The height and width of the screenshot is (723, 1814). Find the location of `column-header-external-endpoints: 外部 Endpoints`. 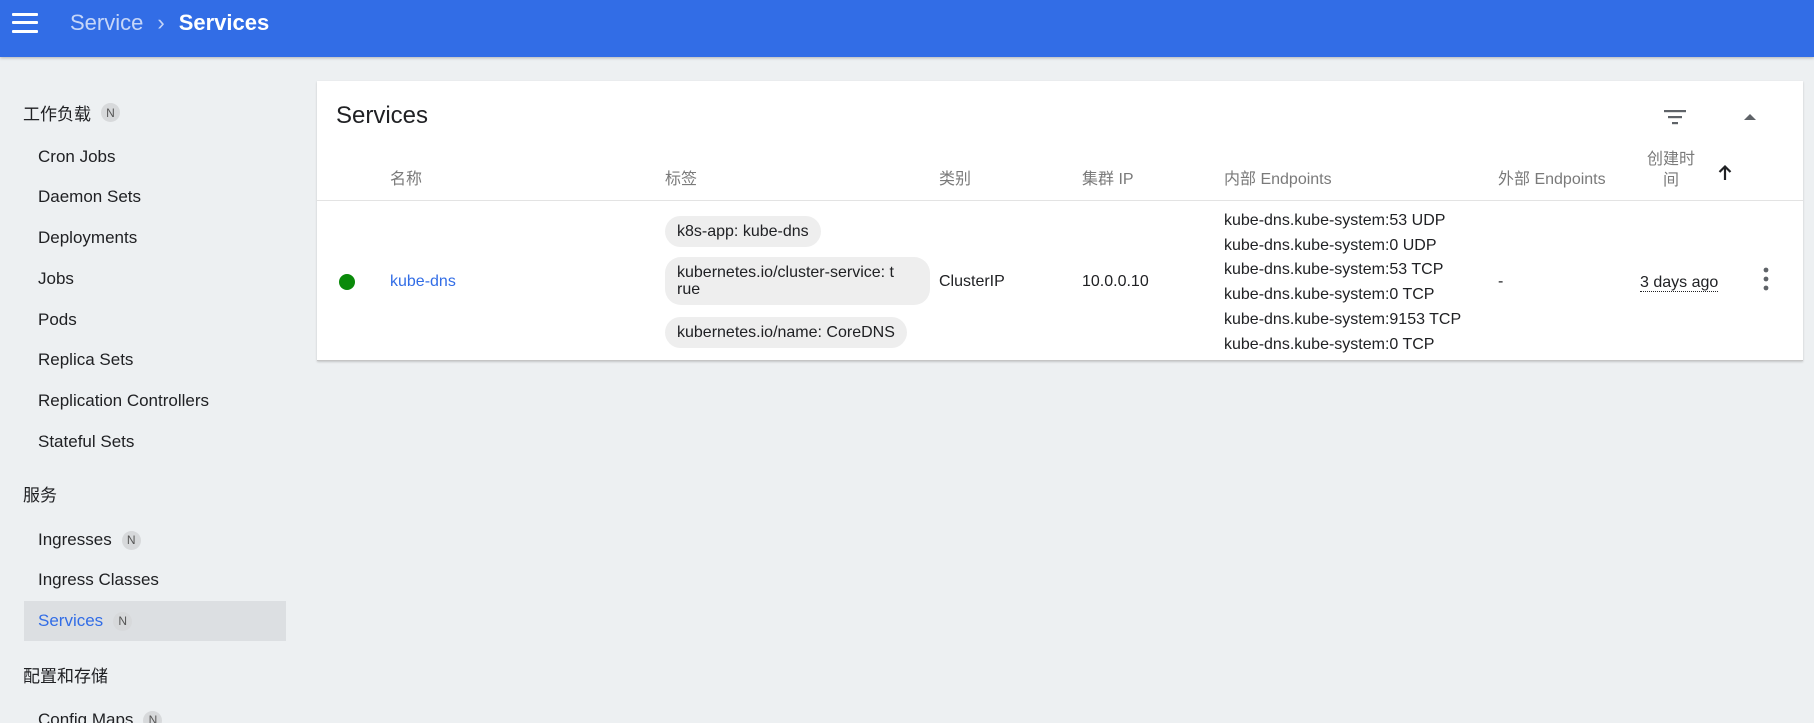

column-header-external-endpoints: 外部 Endpoints is located at coordinates (1552, 179).